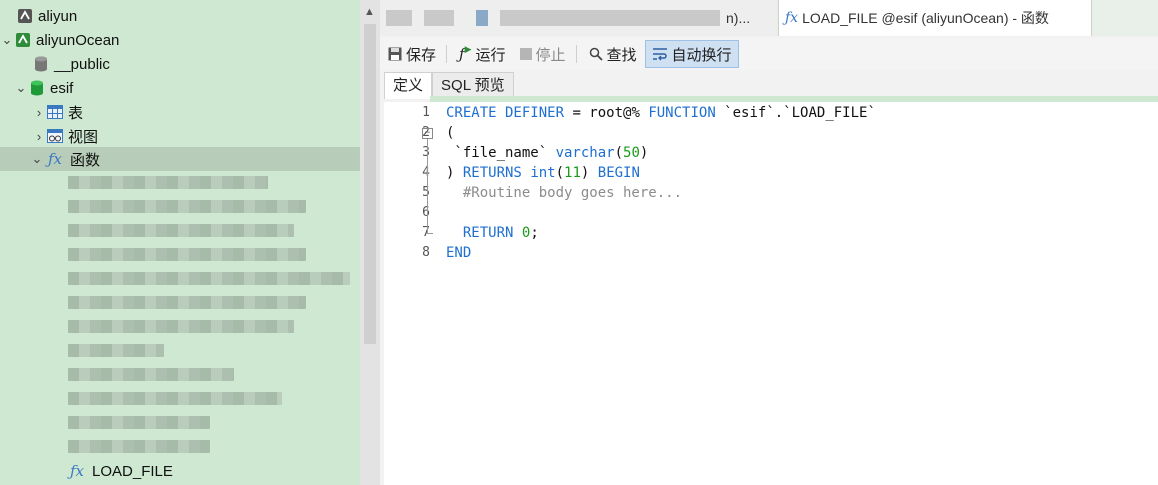 The height and width of the screenshot is (485, 1158). Describe the element at coordinates (180, 136) in the screenshot. I see `tree-item-views: › 视图` at that location.